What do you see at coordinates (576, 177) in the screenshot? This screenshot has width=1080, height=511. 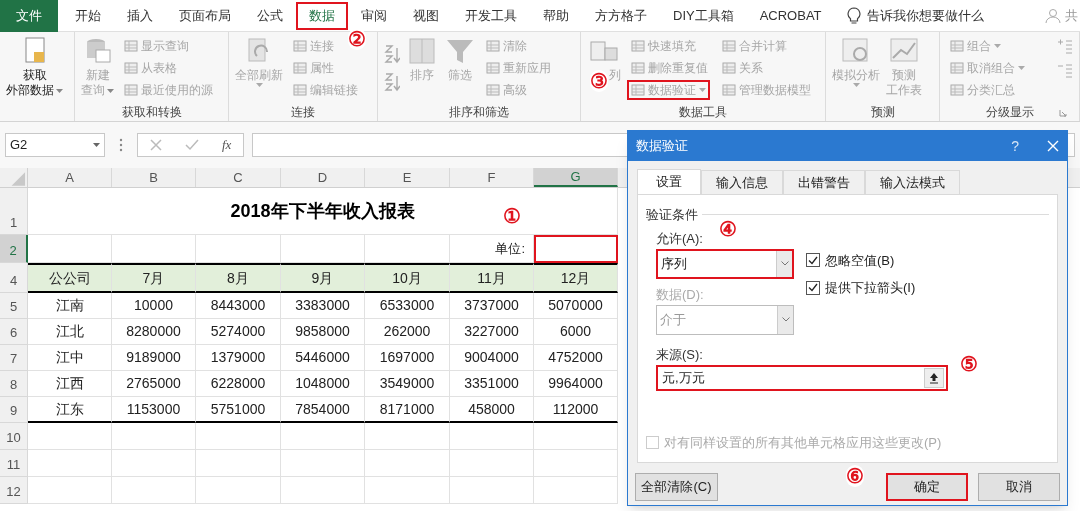 I see `column-header: G` at bounding box center [576, 177].